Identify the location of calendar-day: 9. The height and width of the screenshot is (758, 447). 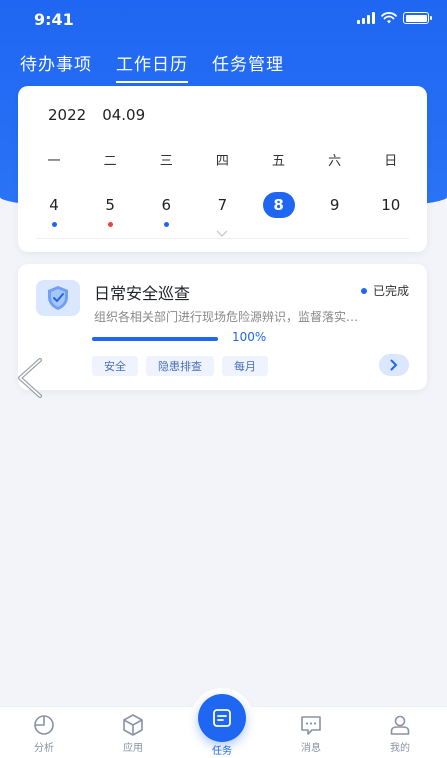
(335, 209).